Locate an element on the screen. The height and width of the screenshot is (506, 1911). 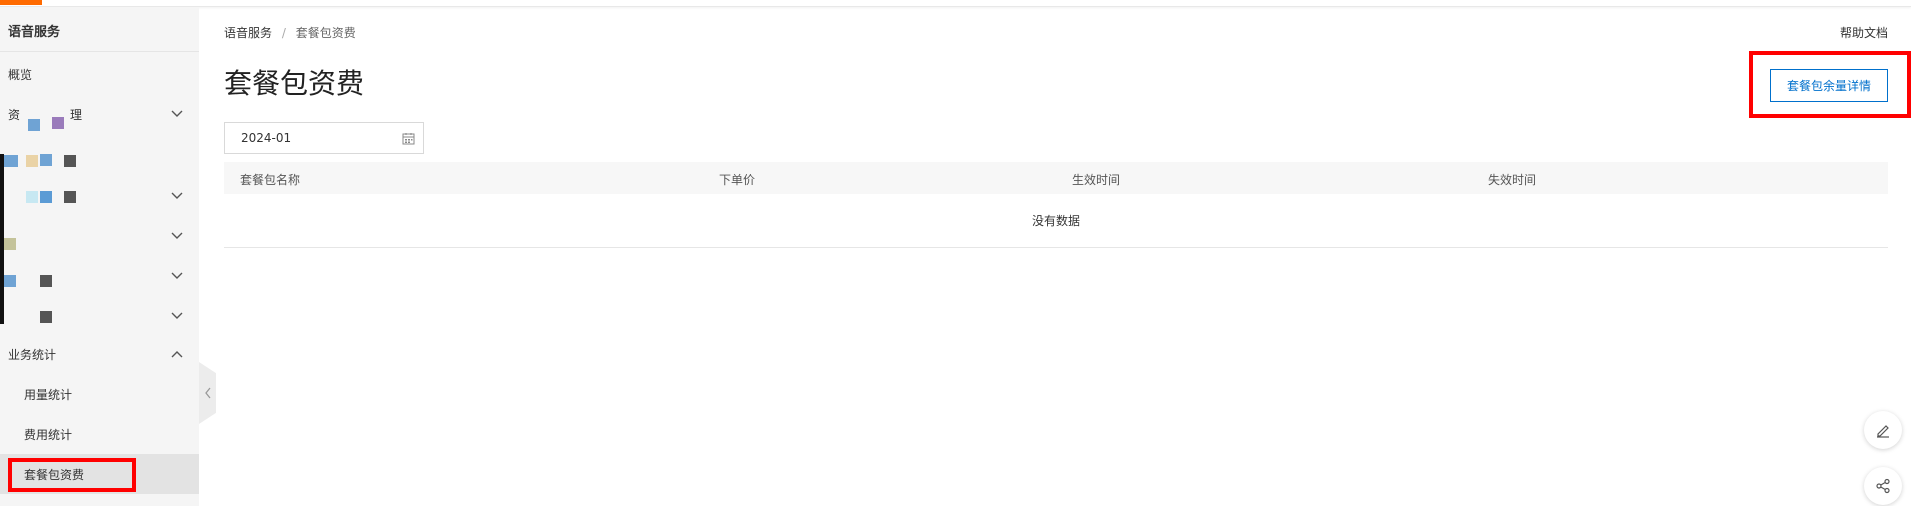
edit-float-button is located at coordinates (1883, 430).